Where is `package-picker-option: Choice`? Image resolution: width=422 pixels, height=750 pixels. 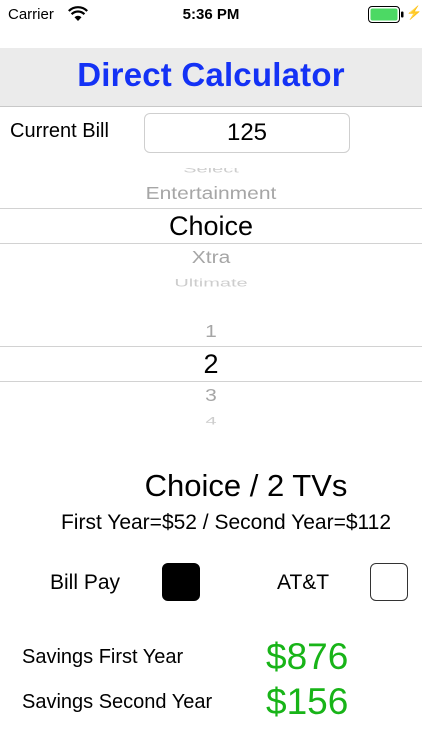 package-picker-option: Choice is located at coordinates (211, 226).